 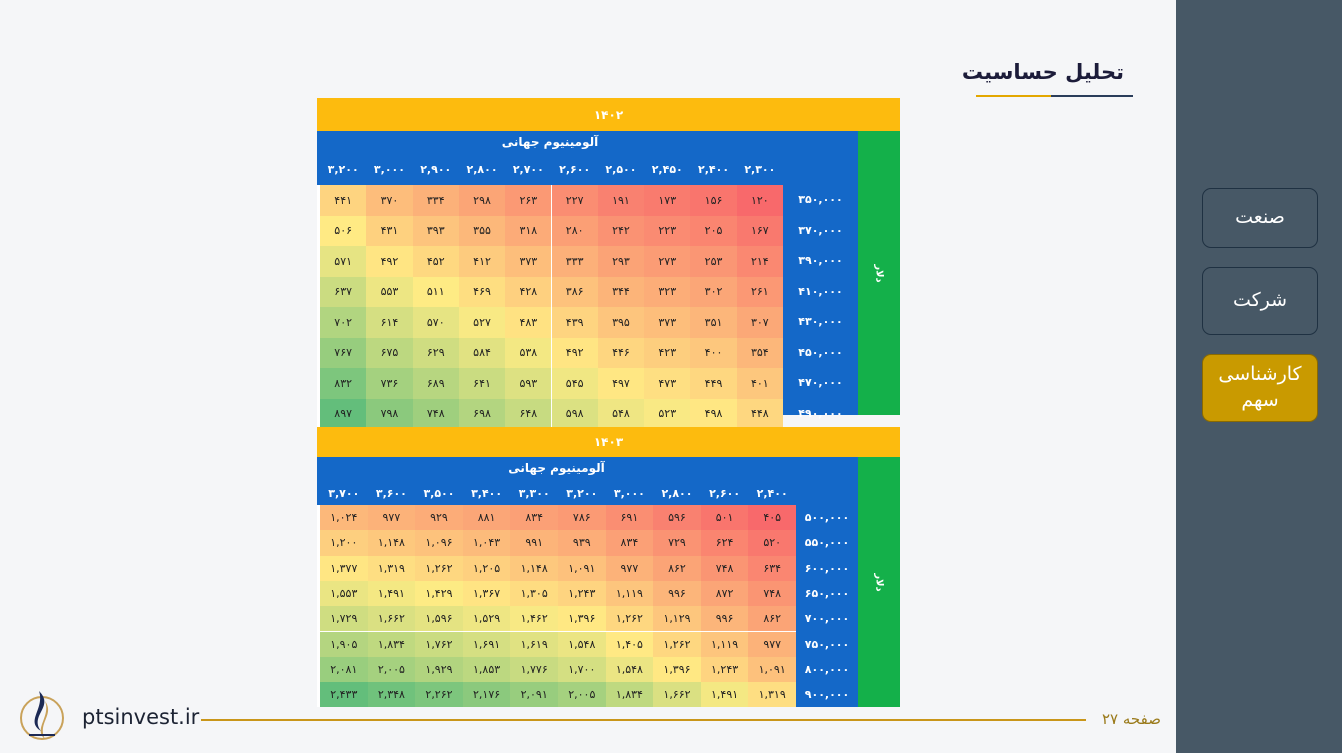 What do you see at coordinates (713, 413) in the screenshot?
I see `table-cell: ۴۹۸` at bounding box center [713, 413].